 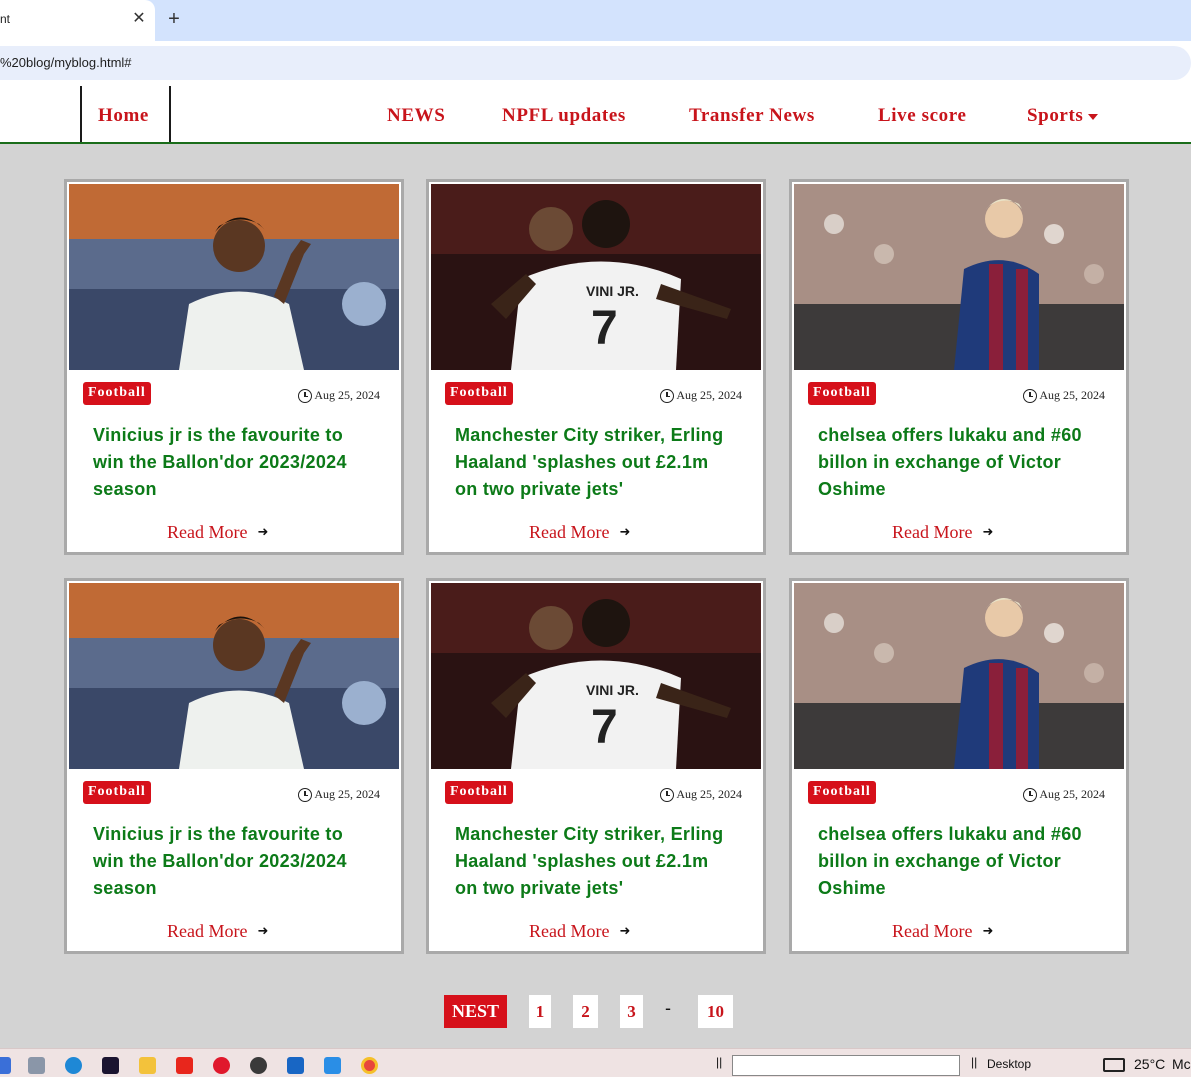 What do you see at coordinates (1055, 115) in the screenshot?
I see `nav-sports-label: Sports` at bounding box center [1055, 115].